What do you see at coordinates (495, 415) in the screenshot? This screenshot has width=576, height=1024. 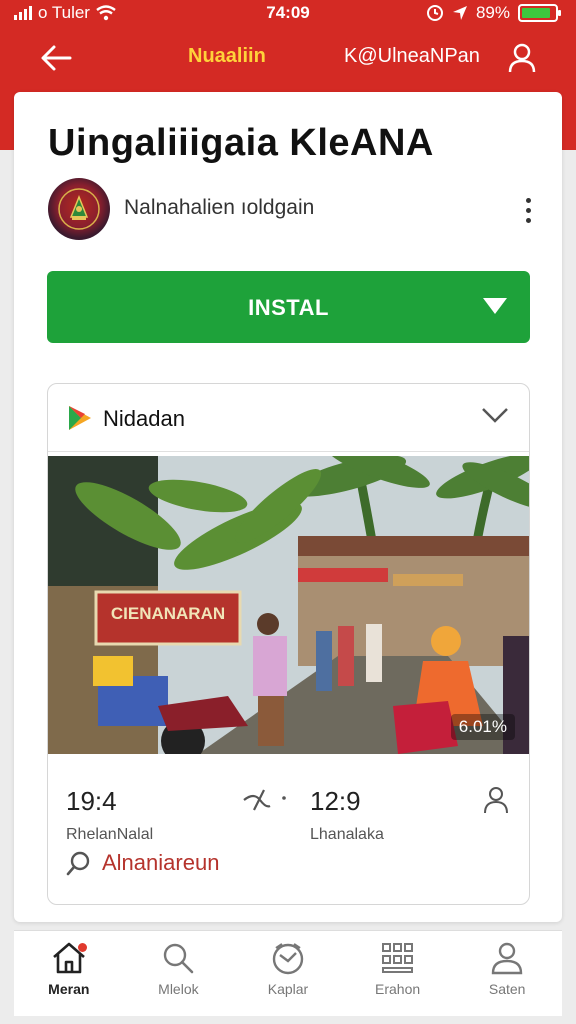 I see `chevron-down-icon` at bounding box center [495, 415].